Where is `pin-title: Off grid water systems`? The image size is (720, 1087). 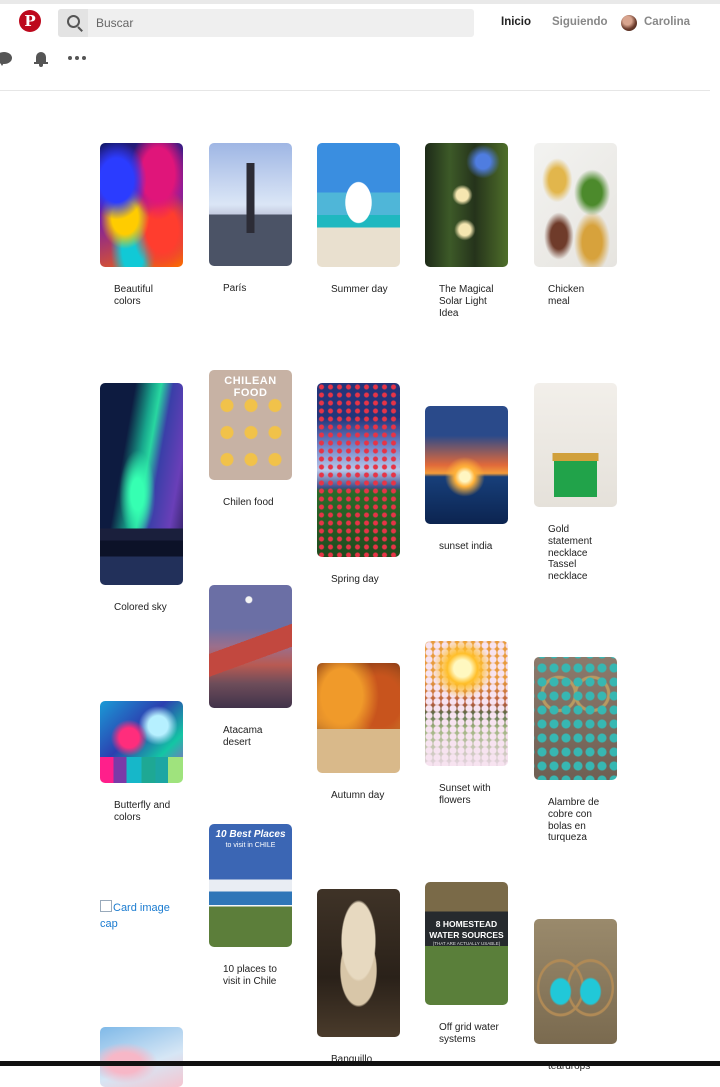 pin-title: Off grid water systems is located at coordinates (469, 1033).